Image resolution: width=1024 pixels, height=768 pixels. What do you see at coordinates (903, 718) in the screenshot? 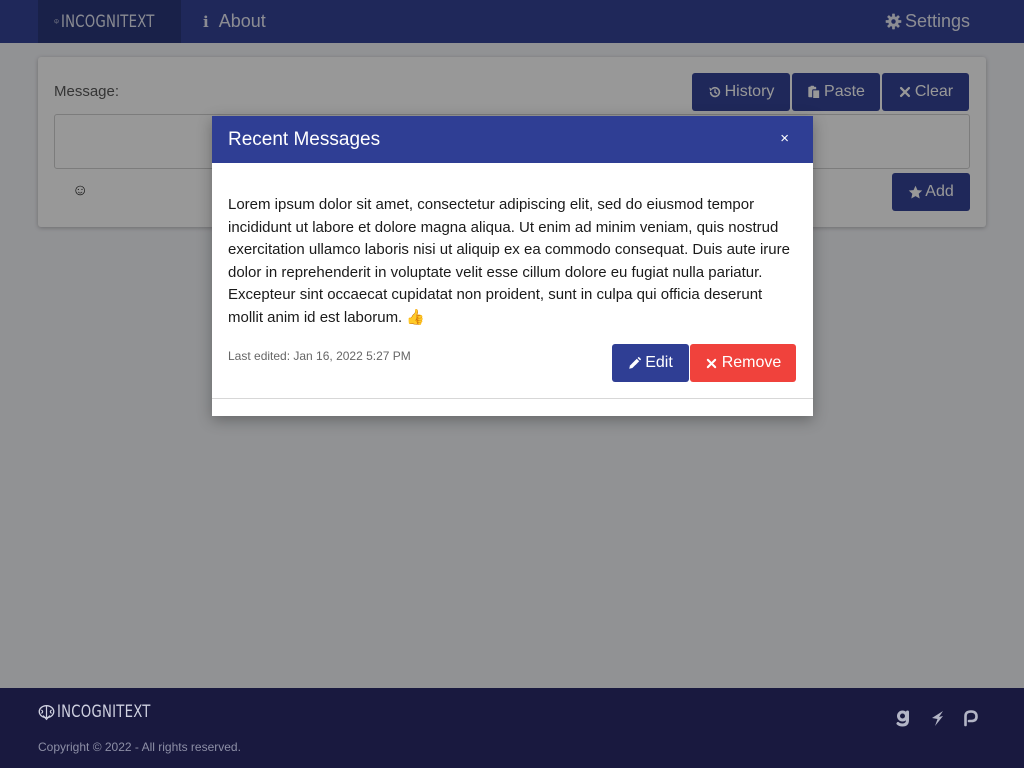
I see `gitlab-g-icon` at bounding box center [903, 718].